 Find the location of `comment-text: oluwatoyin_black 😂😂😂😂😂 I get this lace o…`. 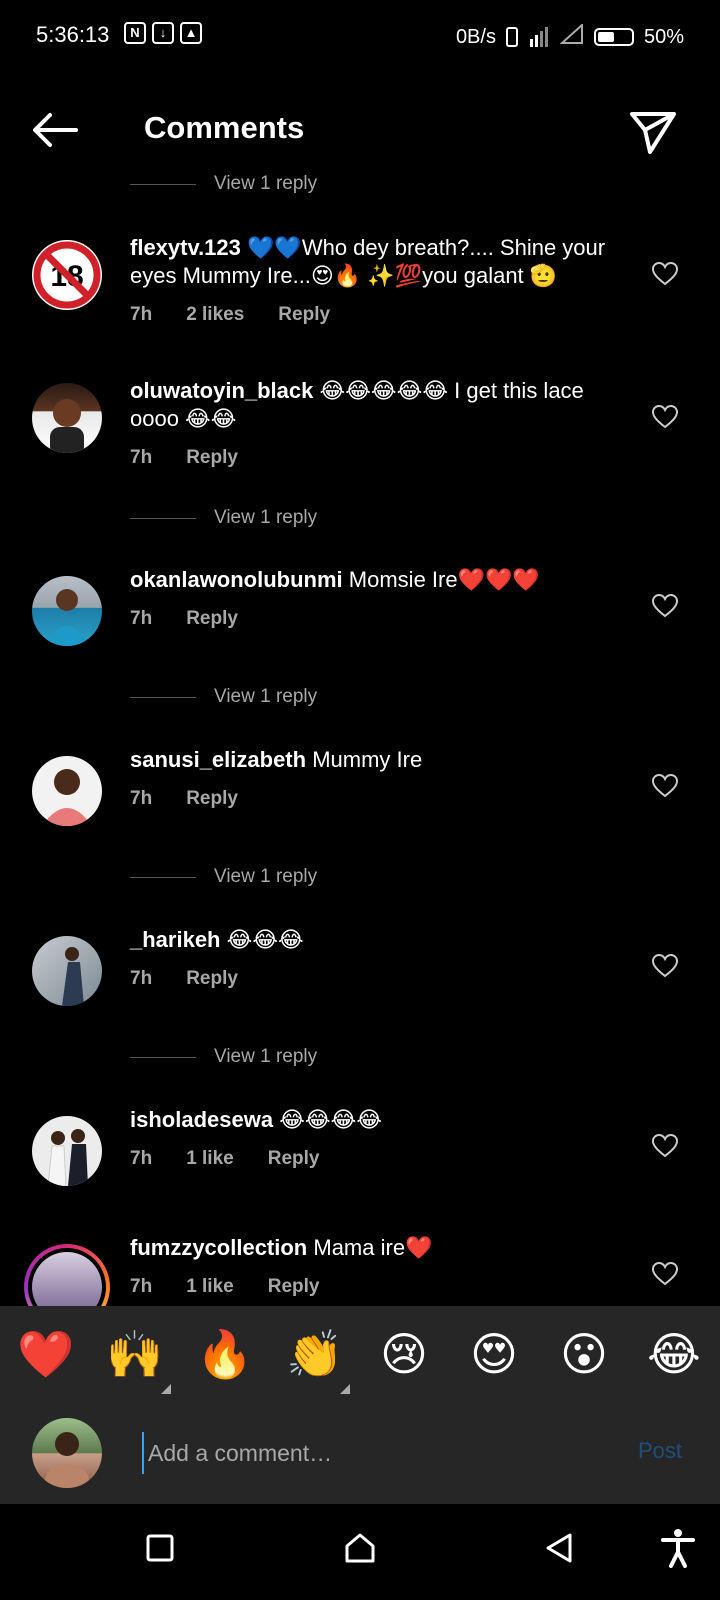

comment-text: oluwatoyin_black 😂😂😂😂😂 I get this lace o… is located at coordinates (380, 405).